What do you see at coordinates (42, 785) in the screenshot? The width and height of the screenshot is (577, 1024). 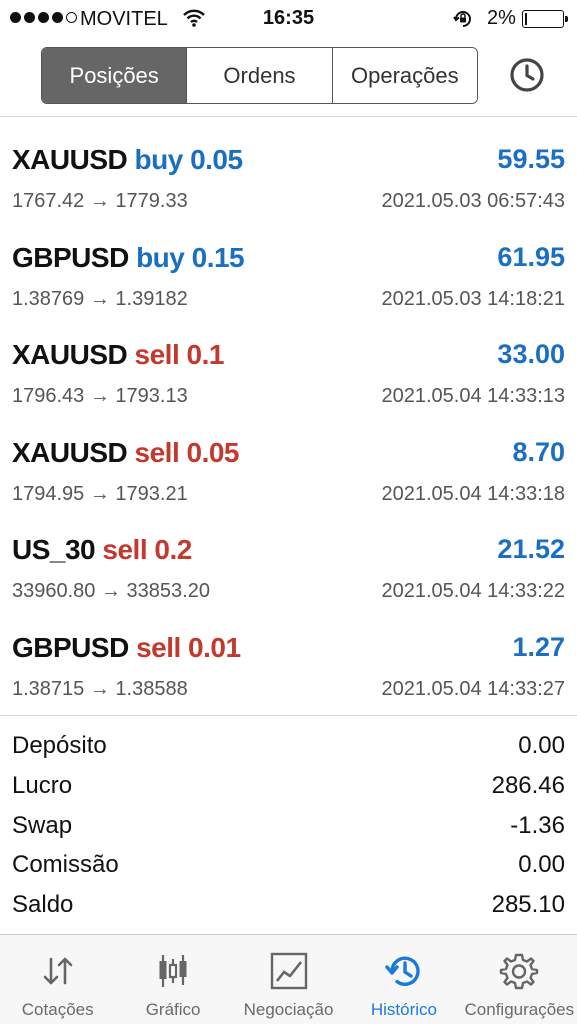 I see `summary-label: Lucro` at bounding box center [42, 785].